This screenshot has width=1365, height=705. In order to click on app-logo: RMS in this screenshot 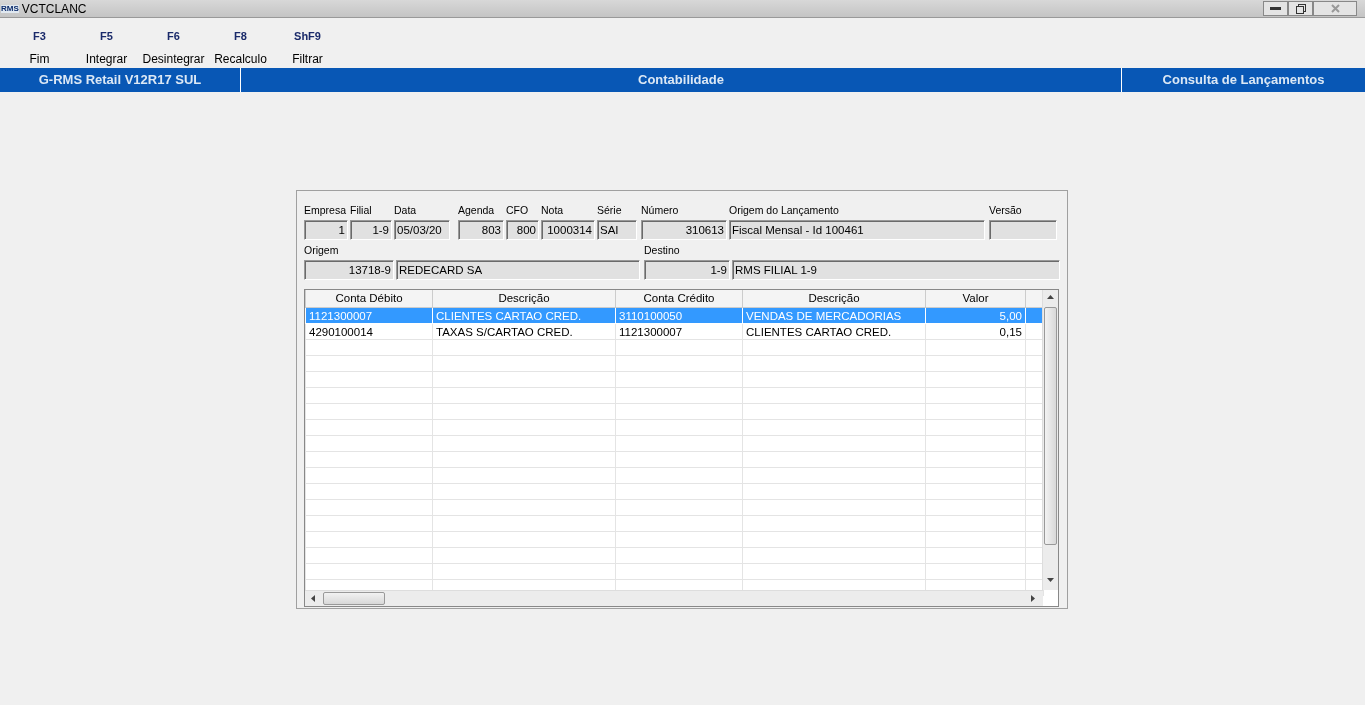, I will do `click(10, 8)`.